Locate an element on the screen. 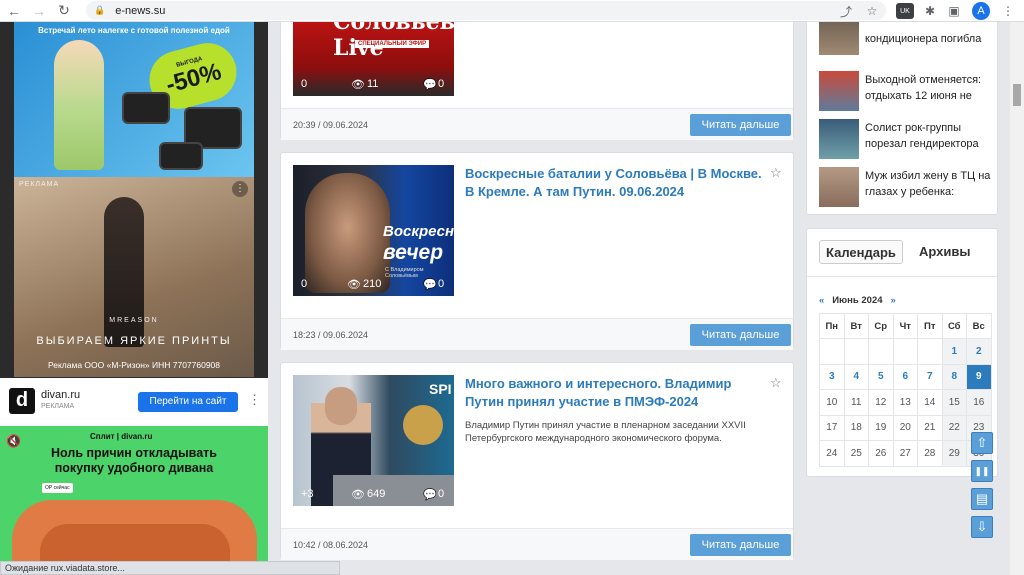 The height and width of the screenshot is (575, 1024). back-icon: ← is located at coordinates (14, 11).